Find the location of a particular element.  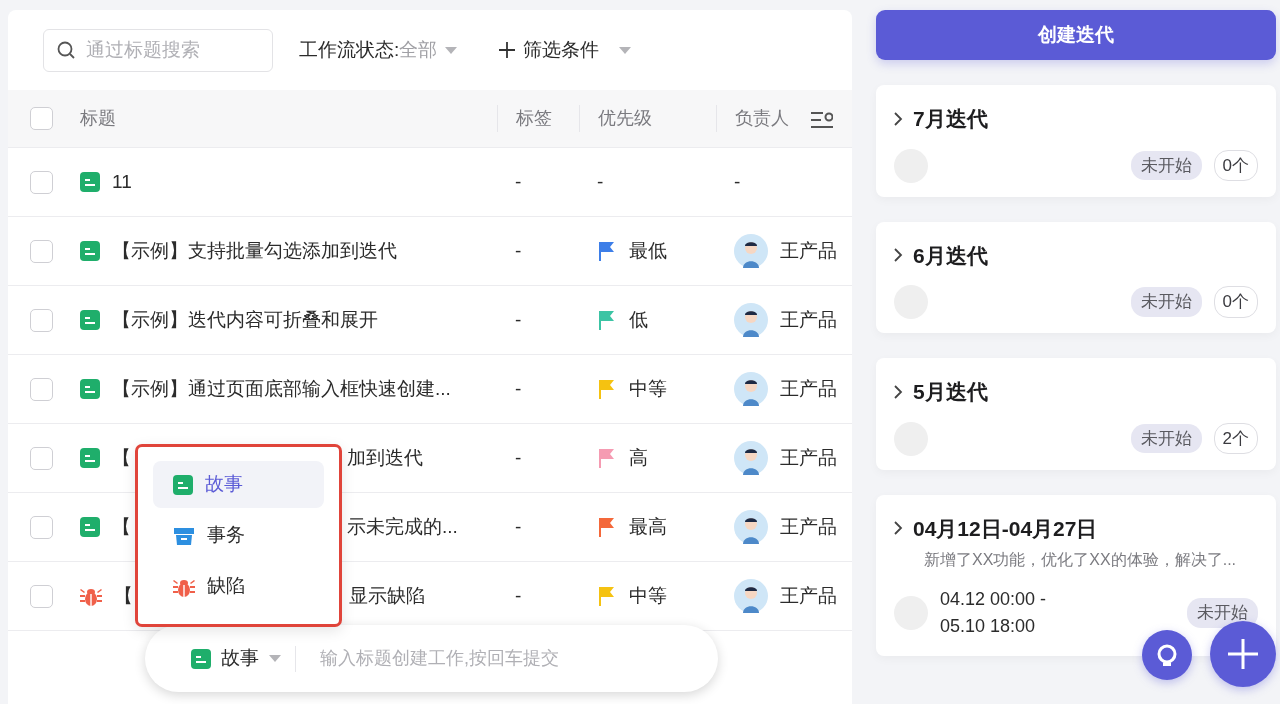

column-header: 标题 is located at coordinates (98, 118).